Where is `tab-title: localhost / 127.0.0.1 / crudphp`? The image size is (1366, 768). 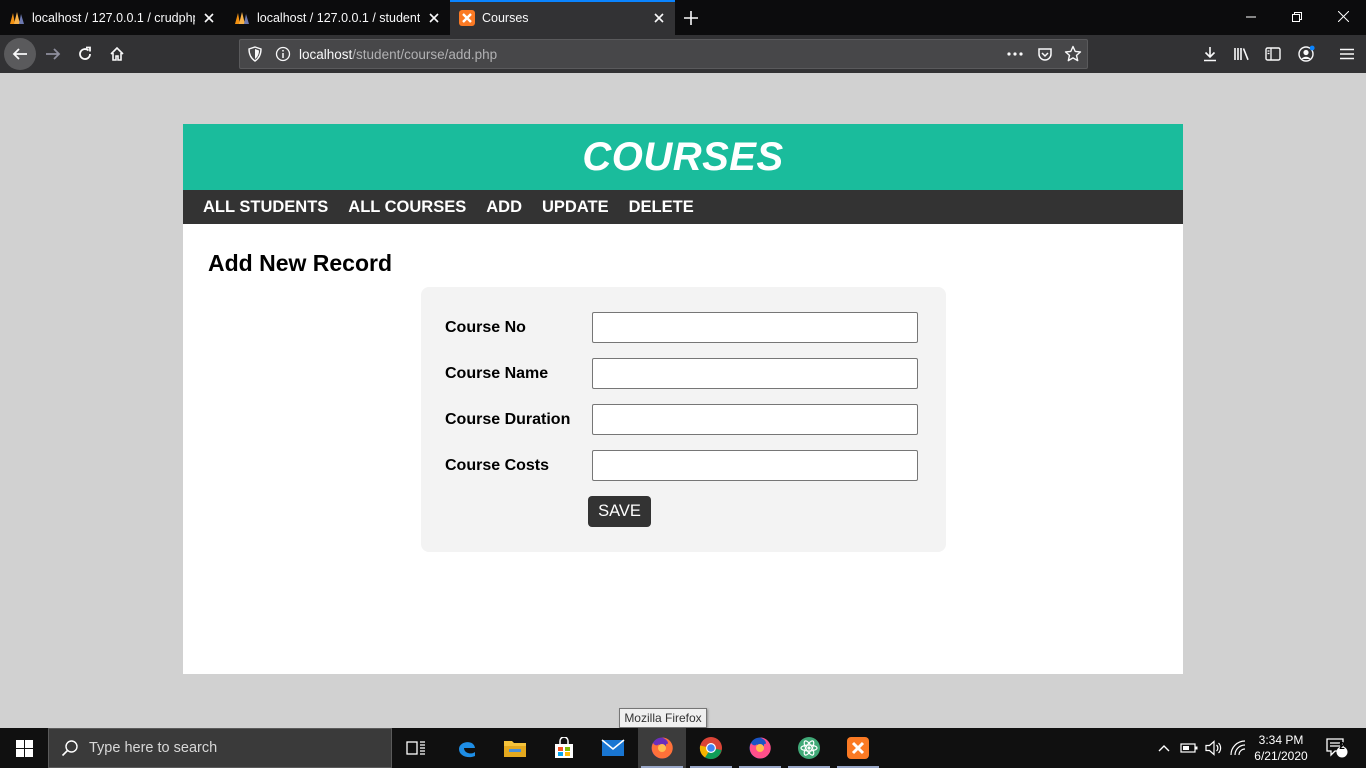 tab-title: localhost / 127.0.0.1 / crudphp is located at coordinates (113, 17).